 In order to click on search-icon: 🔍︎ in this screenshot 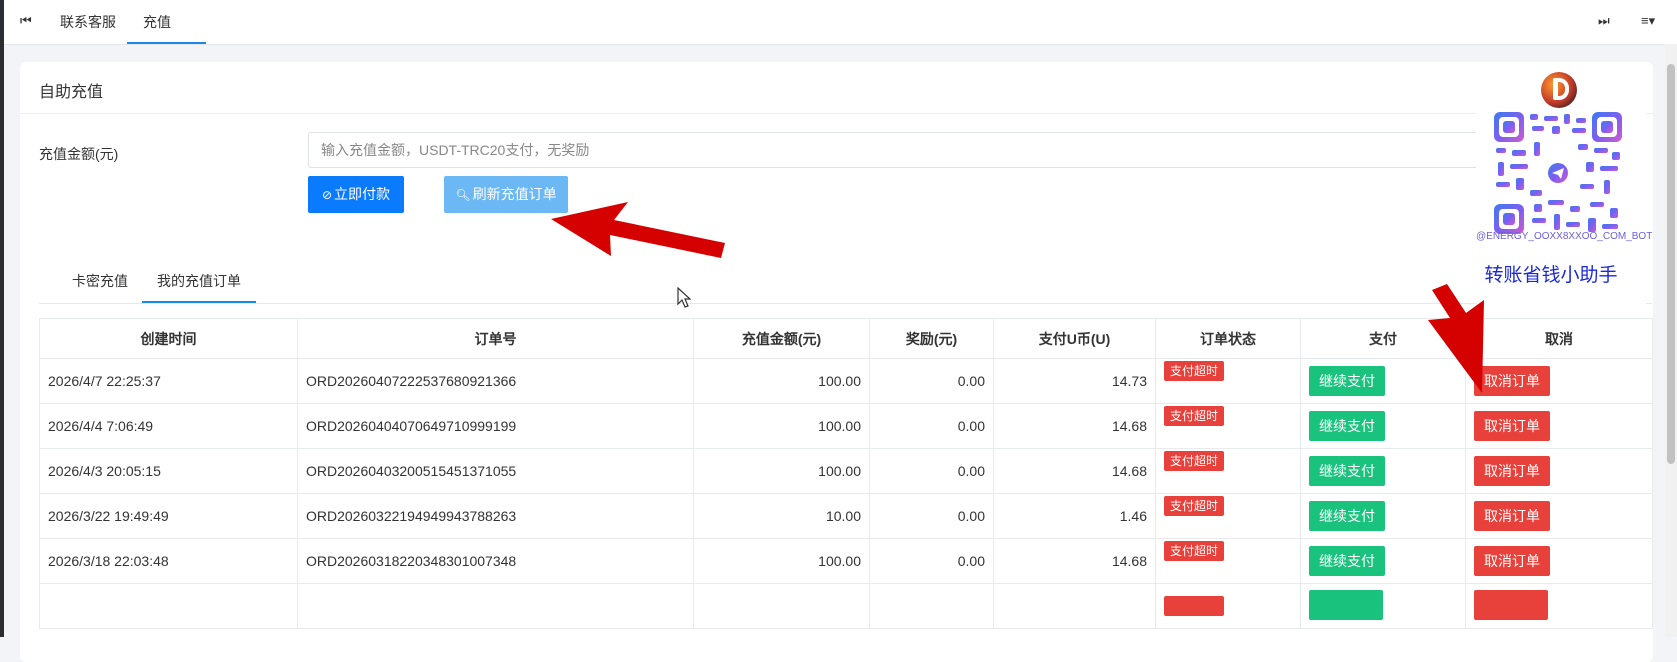, I will do `click(463, 195)`.